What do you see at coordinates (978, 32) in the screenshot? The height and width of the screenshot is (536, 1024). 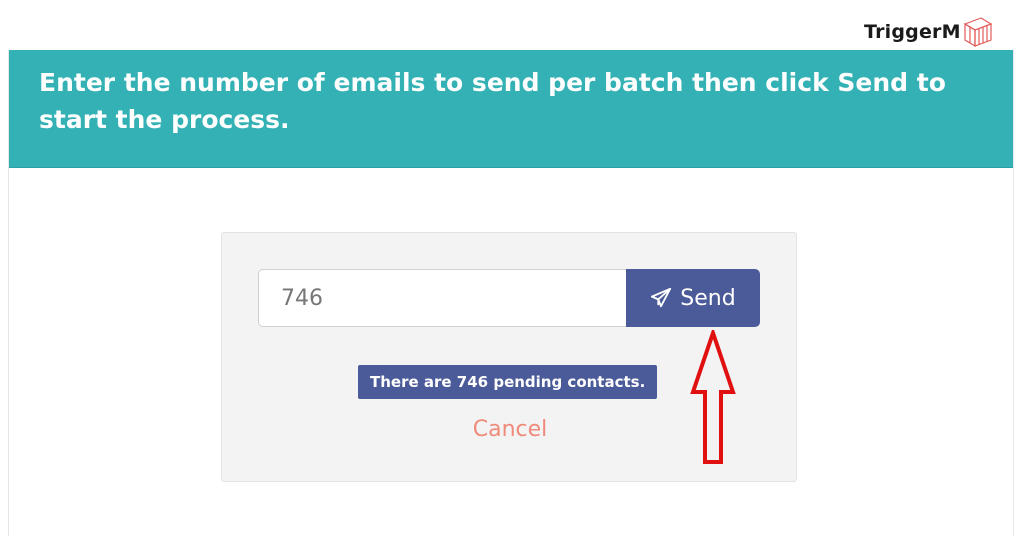 I see `cube-logo-icon` at bounding box center [978, 32].